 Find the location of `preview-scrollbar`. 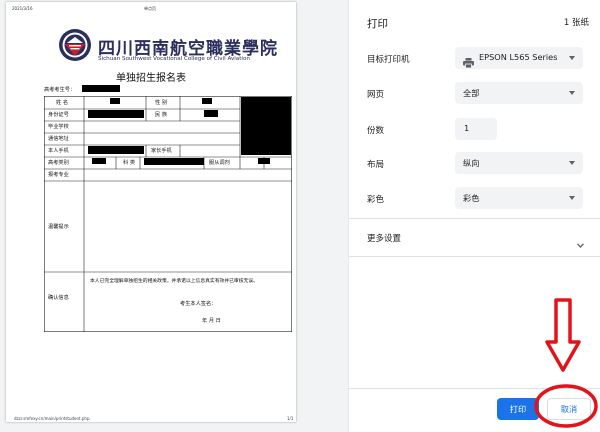

preview-scrollbar is located at coordinates (341, 216).